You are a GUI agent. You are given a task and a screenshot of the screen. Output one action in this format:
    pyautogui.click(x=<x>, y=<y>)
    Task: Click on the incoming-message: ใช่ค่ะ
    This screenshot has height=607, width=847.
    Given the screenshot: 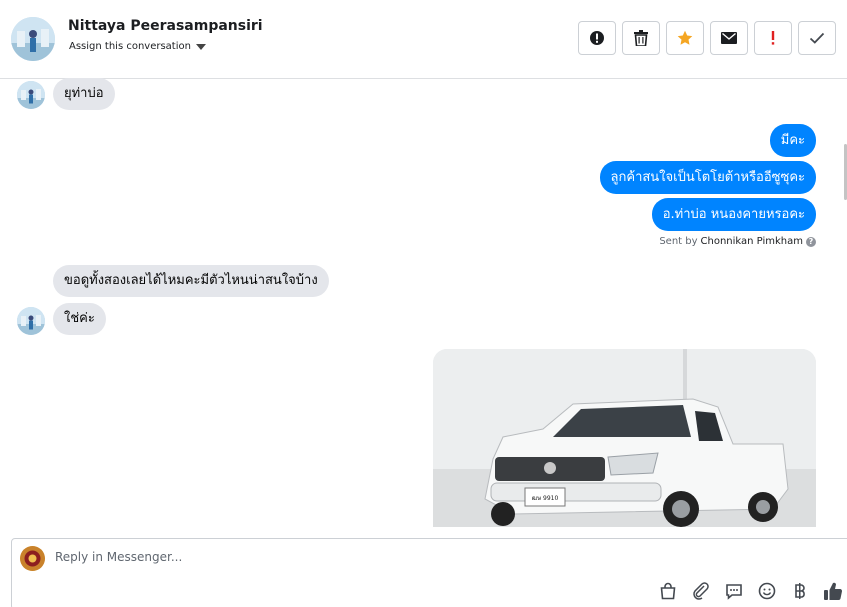 What is the action you would take?
    pyautogui.click(x=79, y=319)
    